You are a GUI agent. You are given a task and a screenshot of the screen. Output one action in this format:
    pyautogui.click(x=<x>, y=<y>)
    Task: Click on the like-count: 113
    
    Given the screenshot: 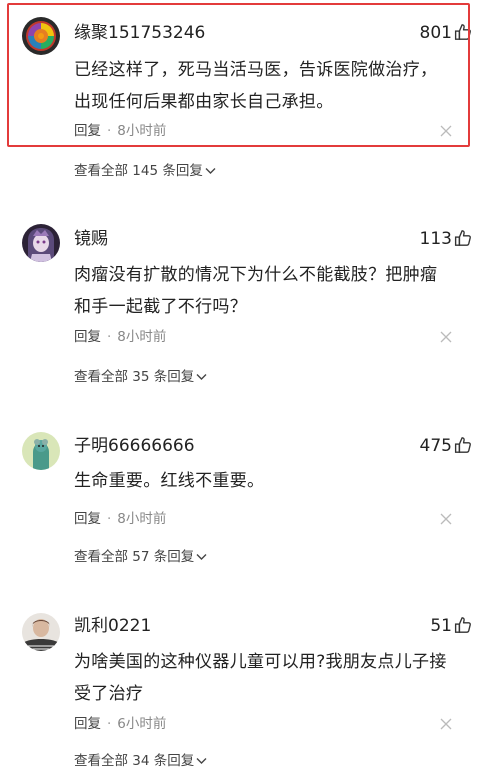 What is the action you would take?
    pyautogui.click(x=435, y=239)
    